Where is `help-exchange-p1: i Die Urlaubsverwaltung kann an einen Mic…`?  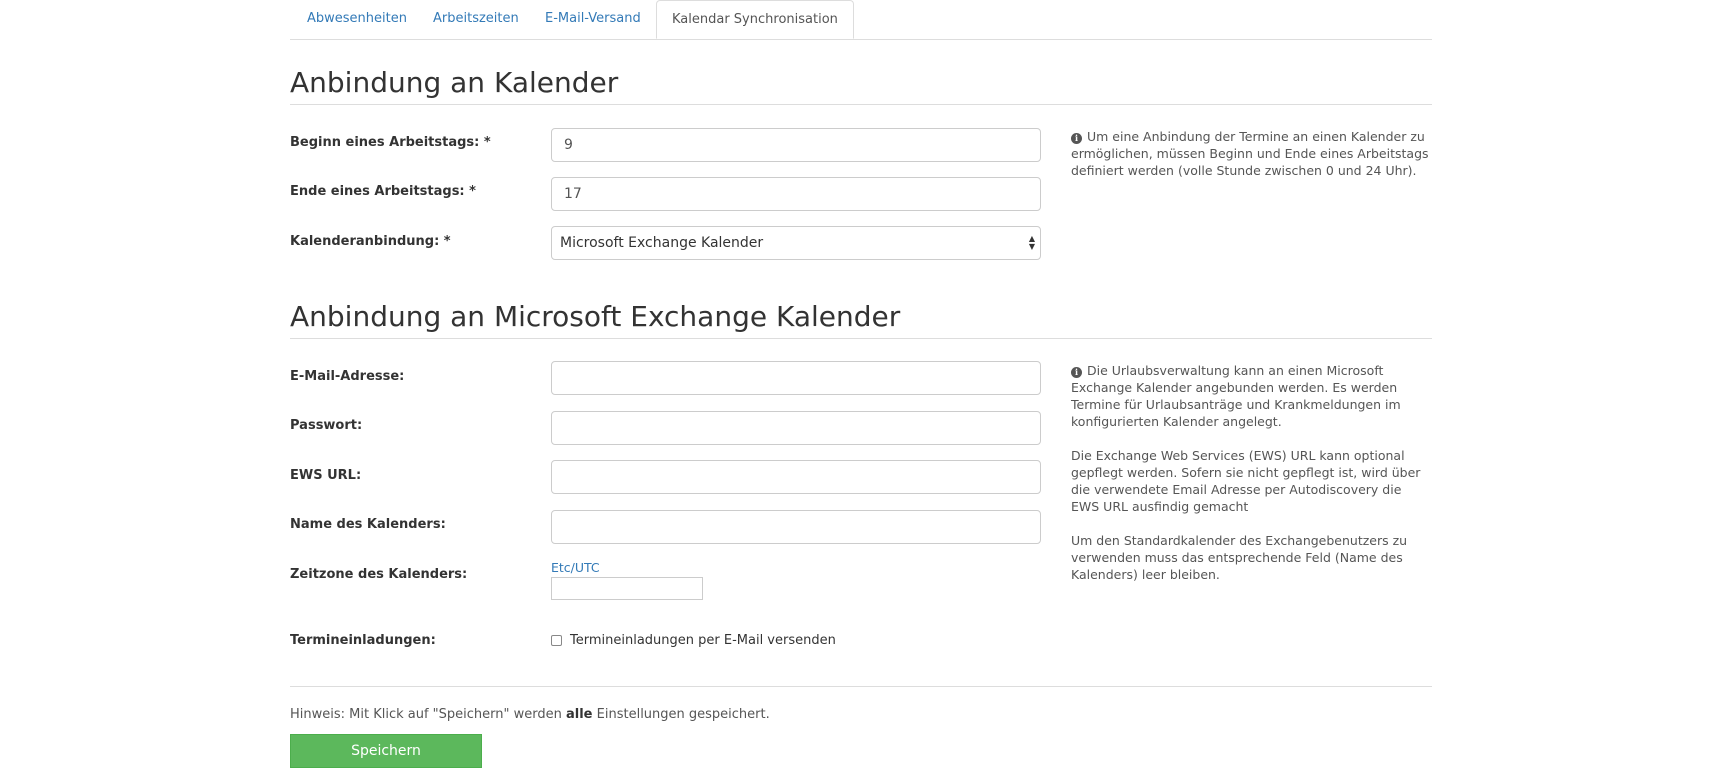 help-exchange-p1: i Die Urlaubsverwaltung kann an einen Mic… is located at coordinates (1252, 396).